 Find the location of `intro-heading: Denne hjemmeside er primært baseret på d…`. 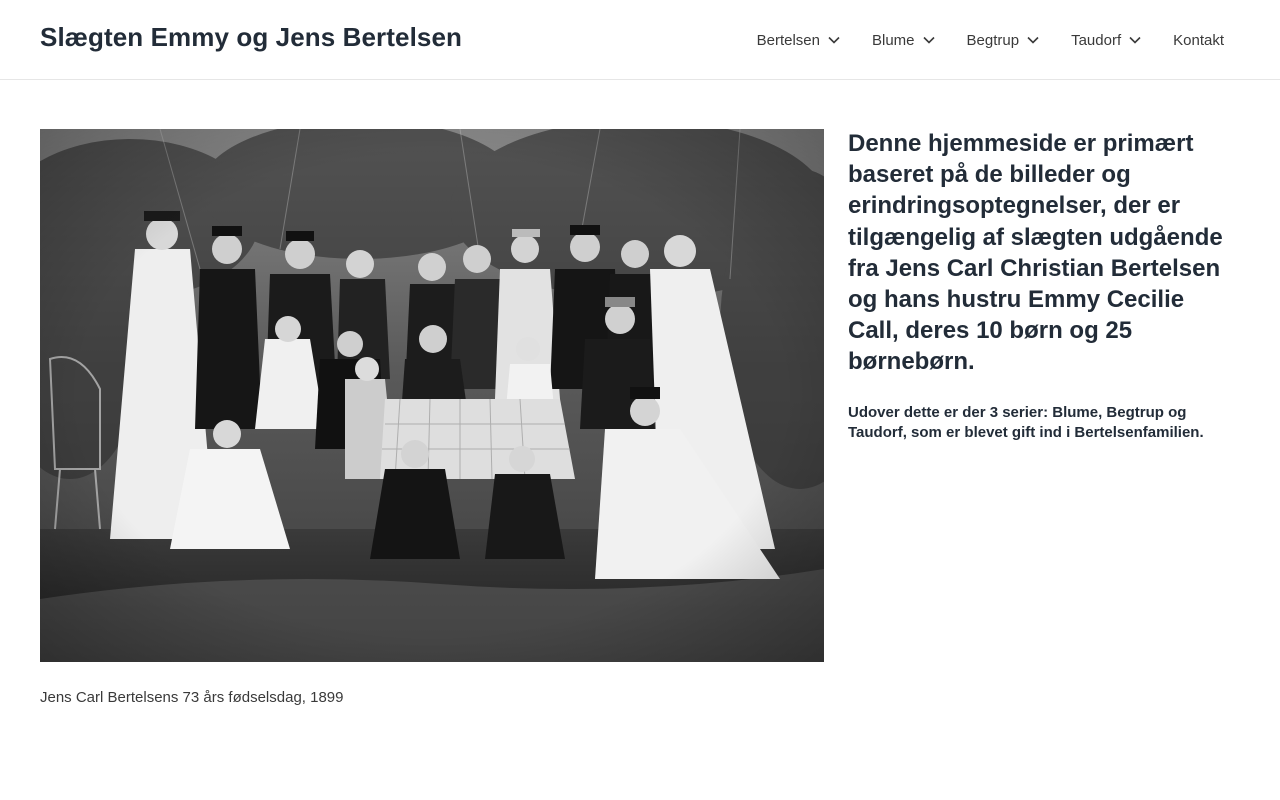

intro-heading: Denne hjemmeside er primært baseret på d… is located at coordinates (1035, 253).